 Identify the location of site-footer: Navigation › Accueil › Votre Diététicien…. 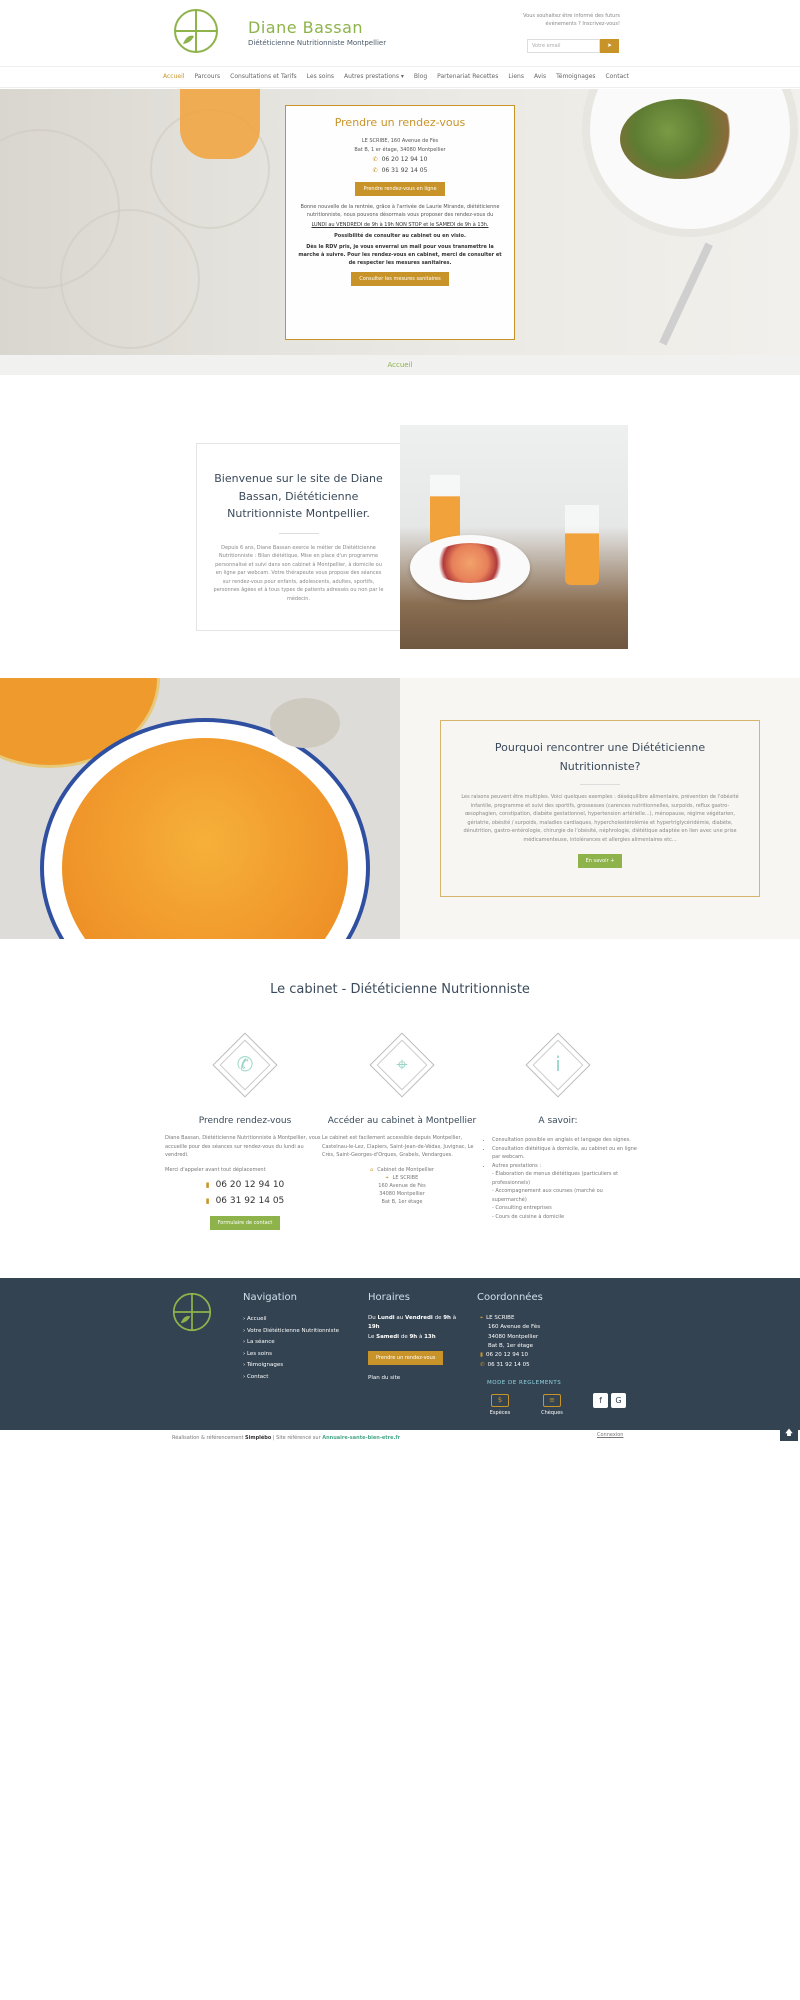
(400, 1354).